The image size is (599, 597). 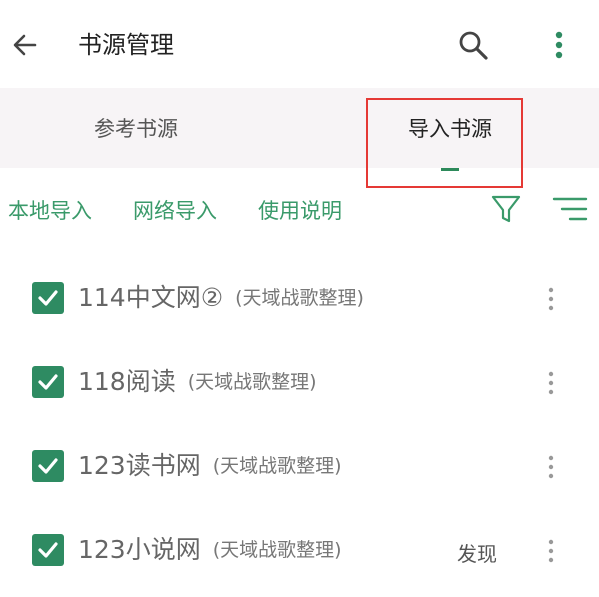 I want to click on top-app-bar: 书源管理, so click(x=299, y=44).